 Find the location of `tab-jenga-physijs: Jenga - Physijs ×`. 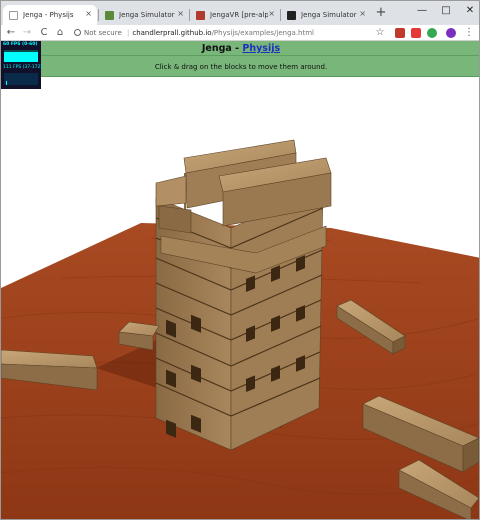

tab-jenga-physijs: Jenga - Physijs × is located at coordinates (50, 15).